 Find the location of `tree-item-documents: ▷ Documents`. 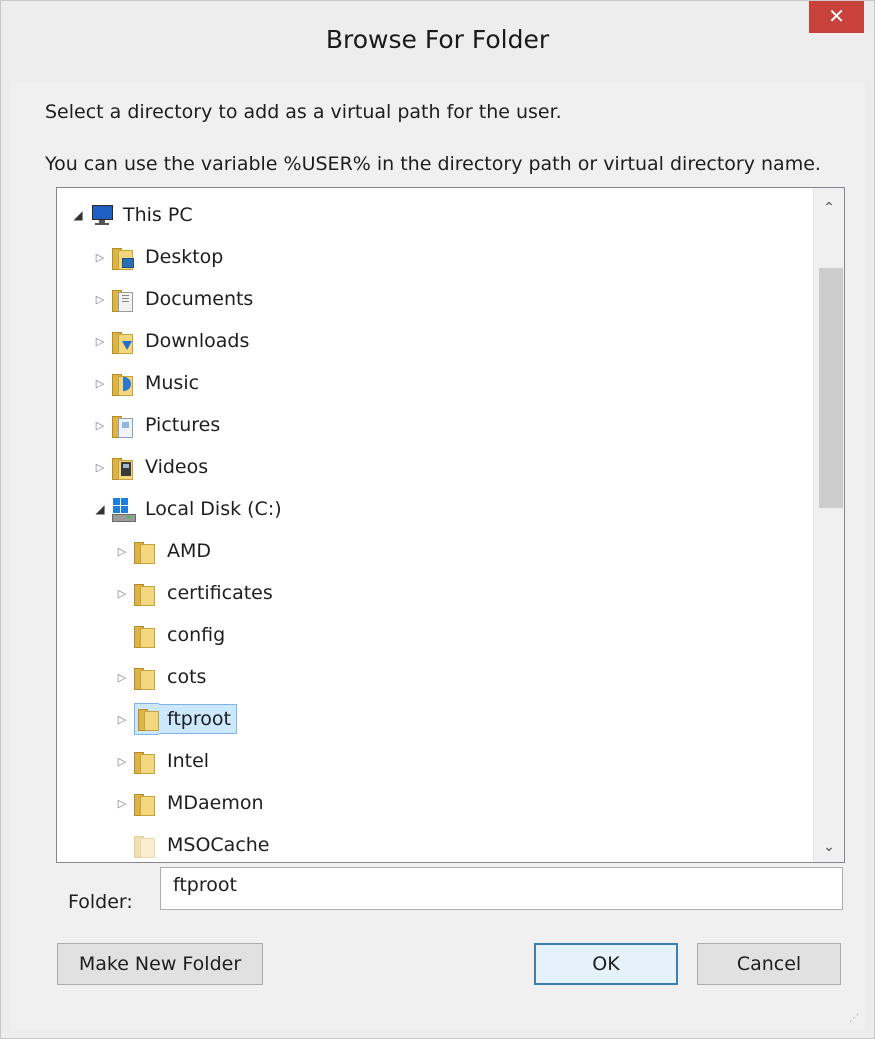

tree-item-documents: ▷ Documents is located at coordinates (175, 299).